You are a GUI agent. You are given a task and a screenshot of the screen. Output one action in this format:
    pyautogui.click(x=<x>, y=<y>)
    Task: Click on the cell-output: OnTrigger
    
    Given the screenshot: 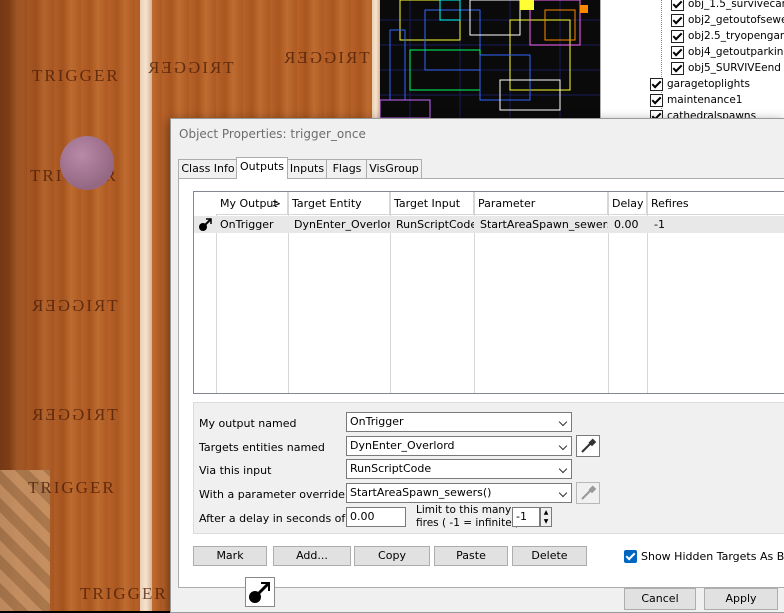 What is the action you would take?
    pyautogui.click(x=247, y=224)
    